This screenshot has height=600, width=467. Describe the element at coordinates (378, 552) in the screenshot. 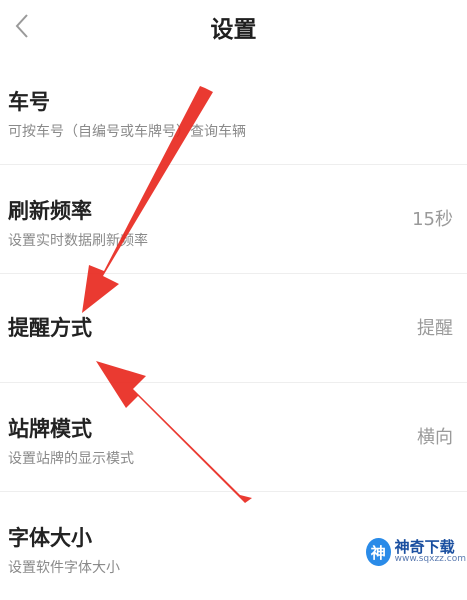

I see `watermark-logo: 神` at that location.